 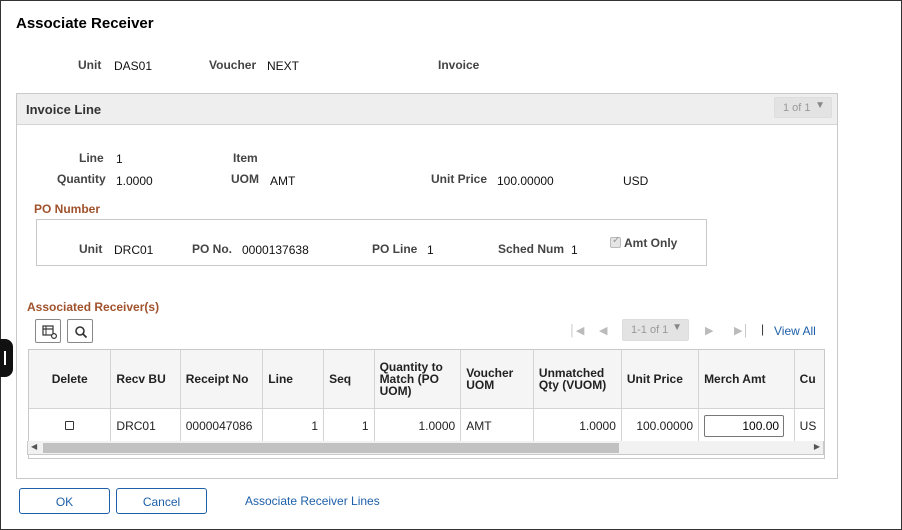 I want to click on currency-value: USD, so click(x=636, y=181).